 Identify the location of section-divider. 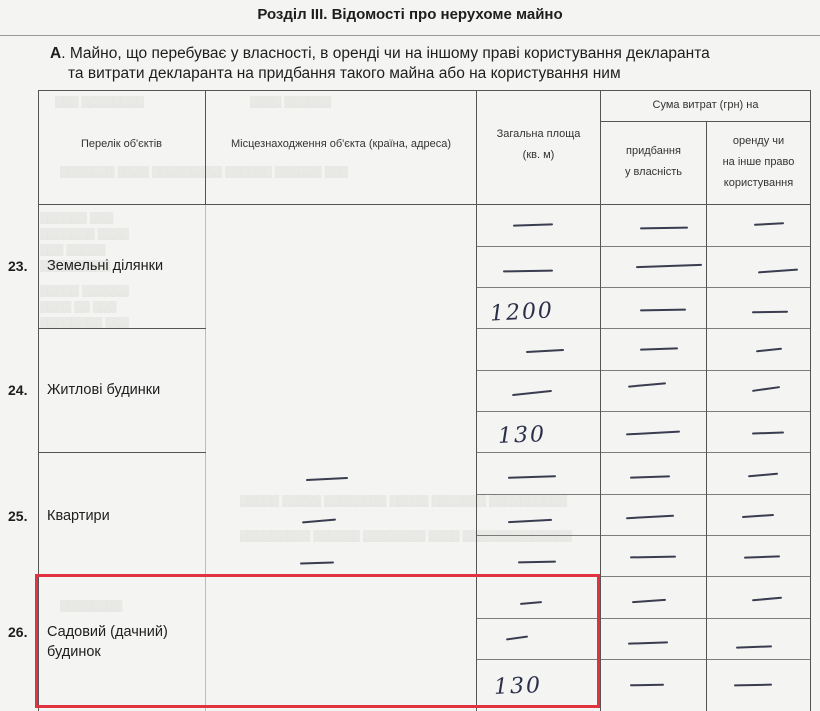
(410, 35).